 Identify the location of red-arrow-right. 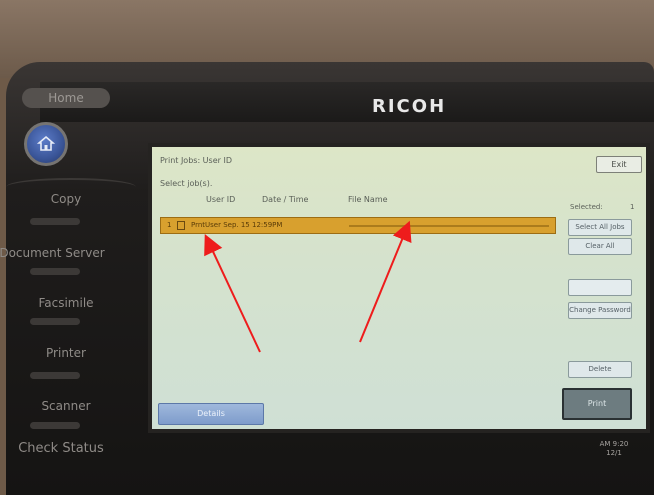
(385, 281).